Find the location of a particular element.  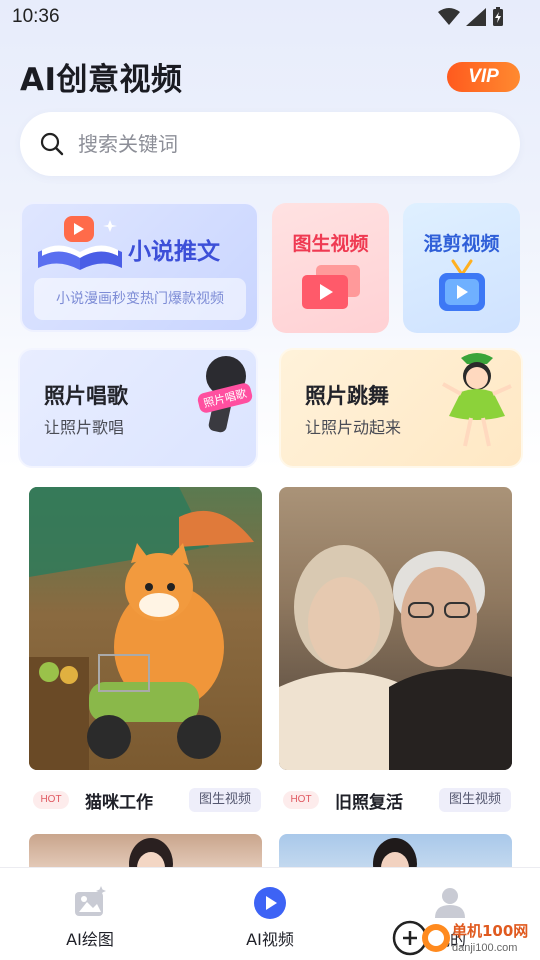

elderly-couple-photo is located at coordinates (395, 657).